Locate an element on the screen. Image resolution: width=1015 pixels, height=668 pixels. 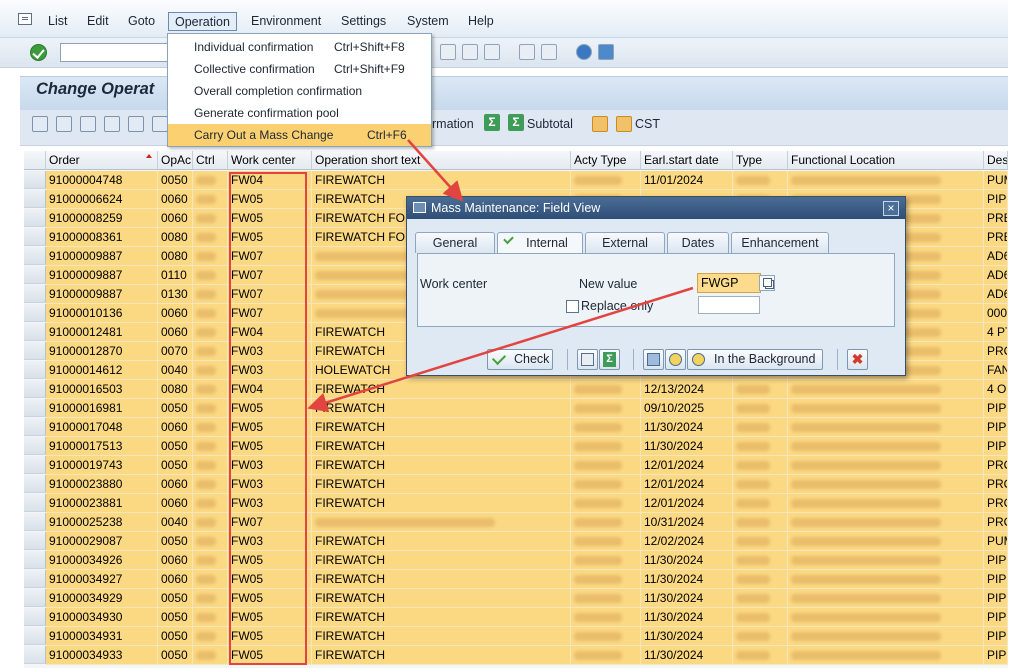
subtotal-button: Subtotal is located at coordinates (550, 124).